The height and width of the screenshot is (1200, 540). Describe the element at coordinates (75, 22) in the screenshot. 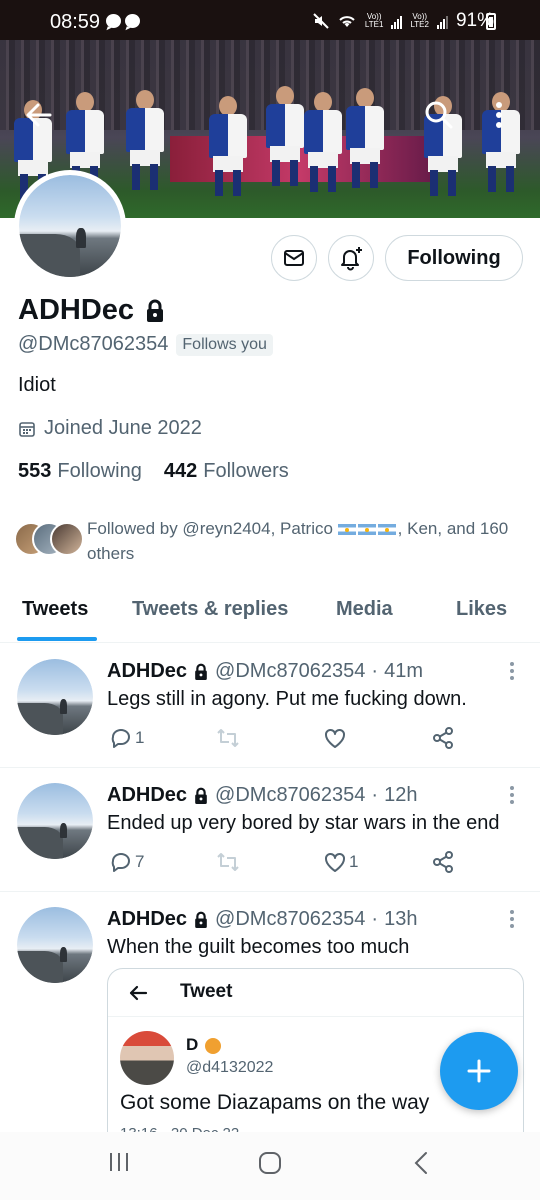

I see `status-time: 08:59` at that location.